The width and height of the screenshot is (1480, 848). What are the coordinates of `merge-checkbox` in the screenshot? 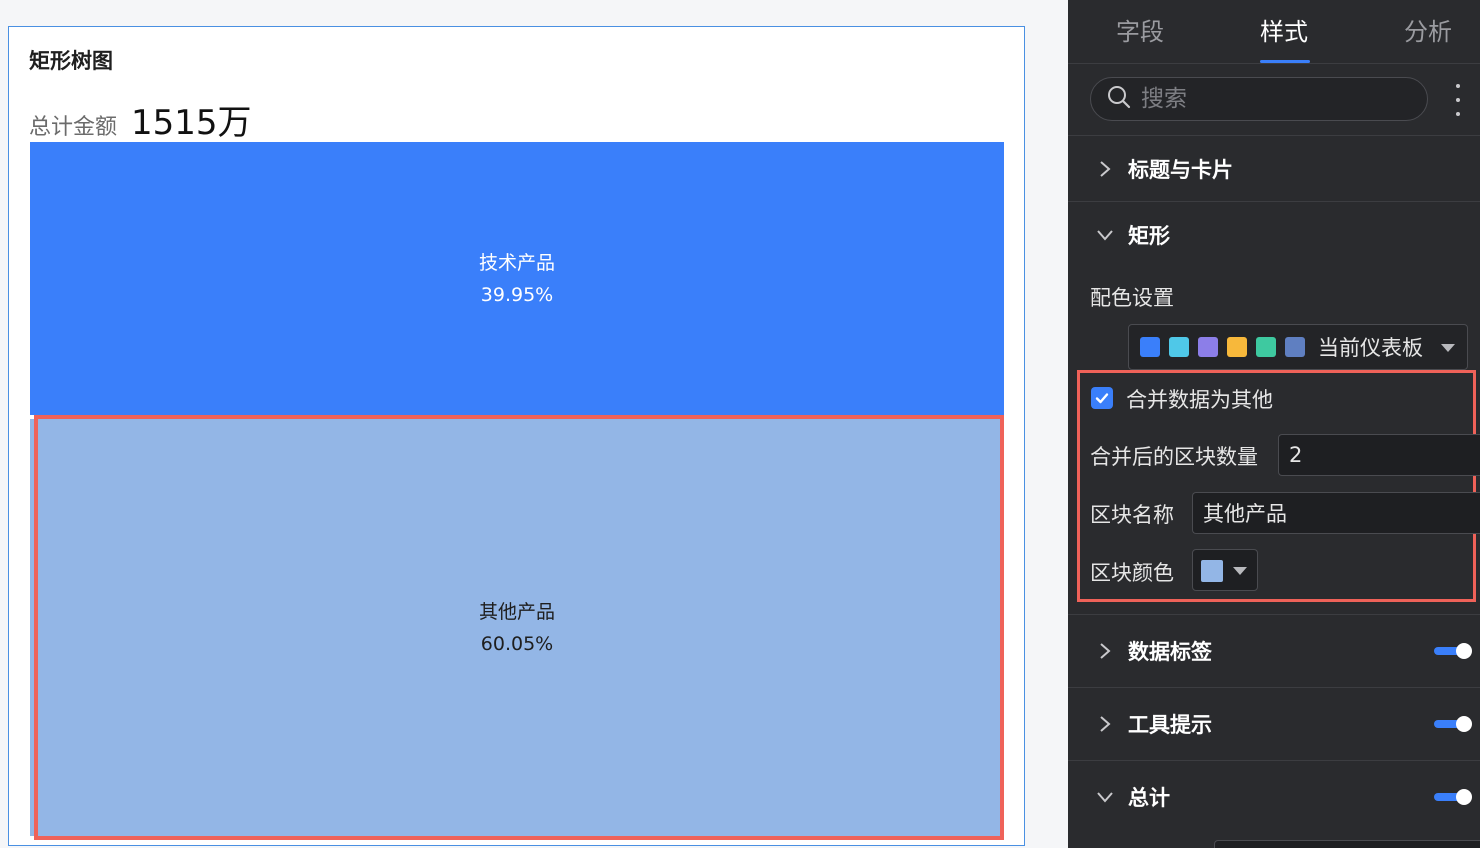 It's located at (1102, 398).